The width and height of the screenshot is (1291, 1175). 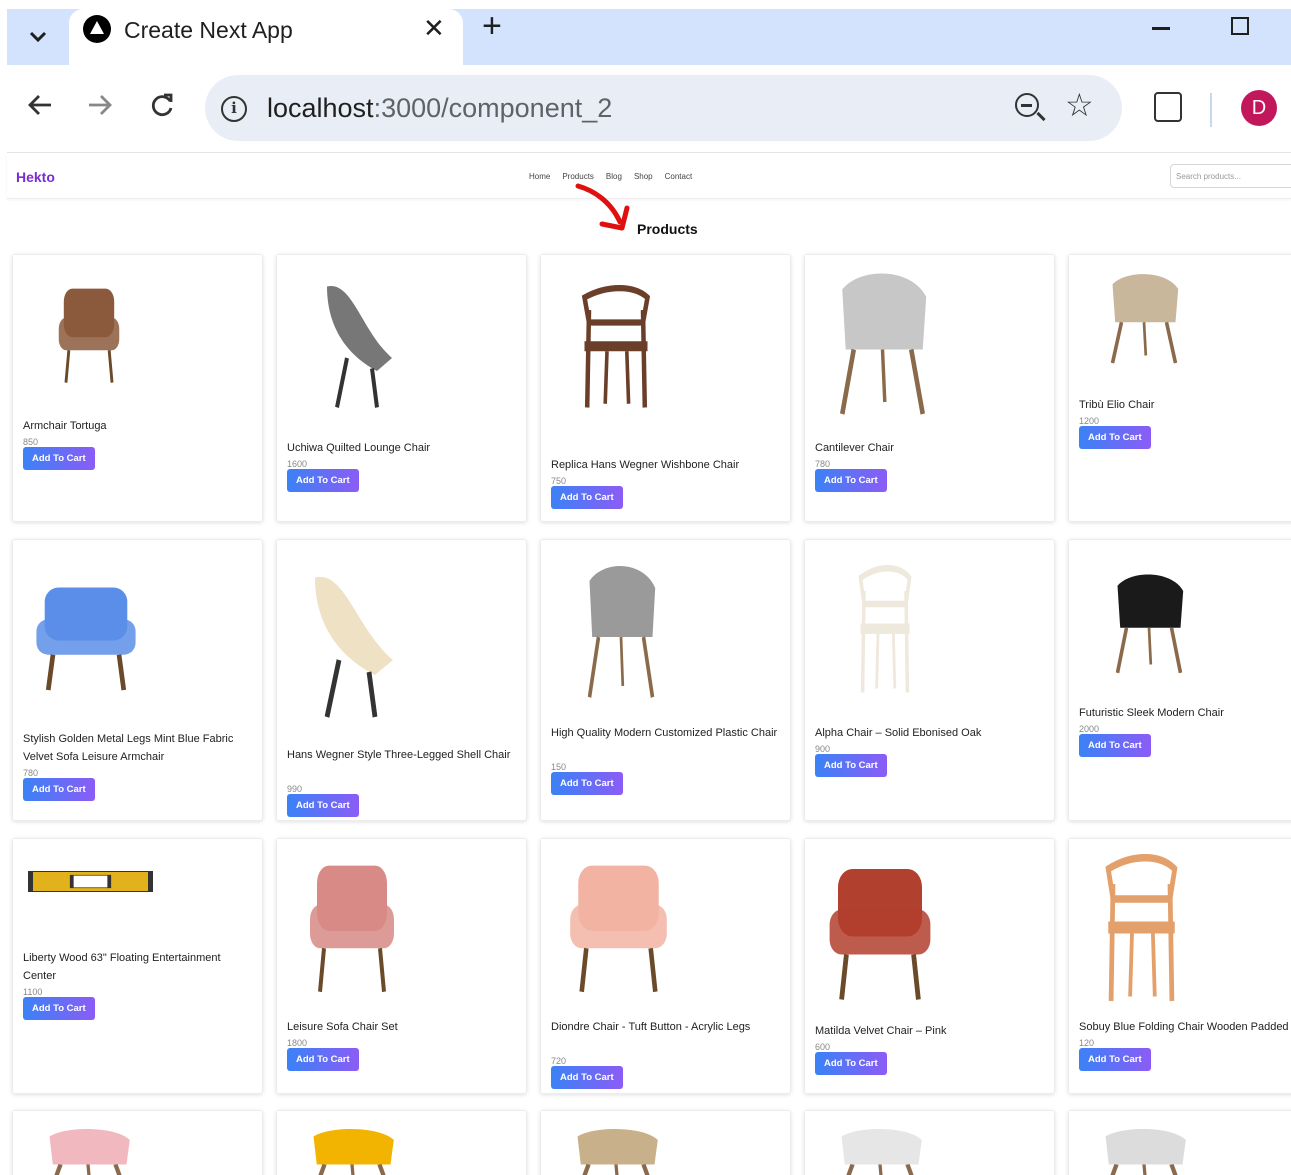 What do you see at coordinates (898, 733) in the screenshot?
I see `product-name: Alpha Chair – Solid Ebonised Oak` at bounding box center [898, 733].